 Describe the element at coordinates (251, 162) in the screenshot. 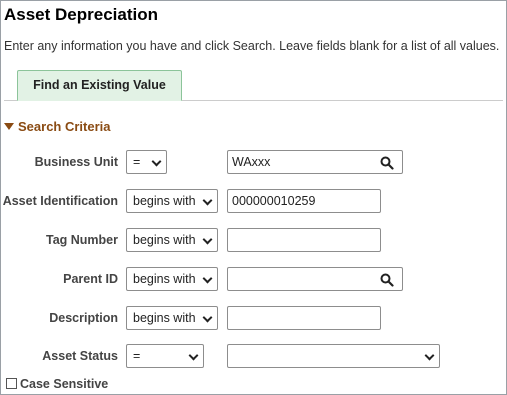

I see `business-unit-value: WAxxx` at that location.